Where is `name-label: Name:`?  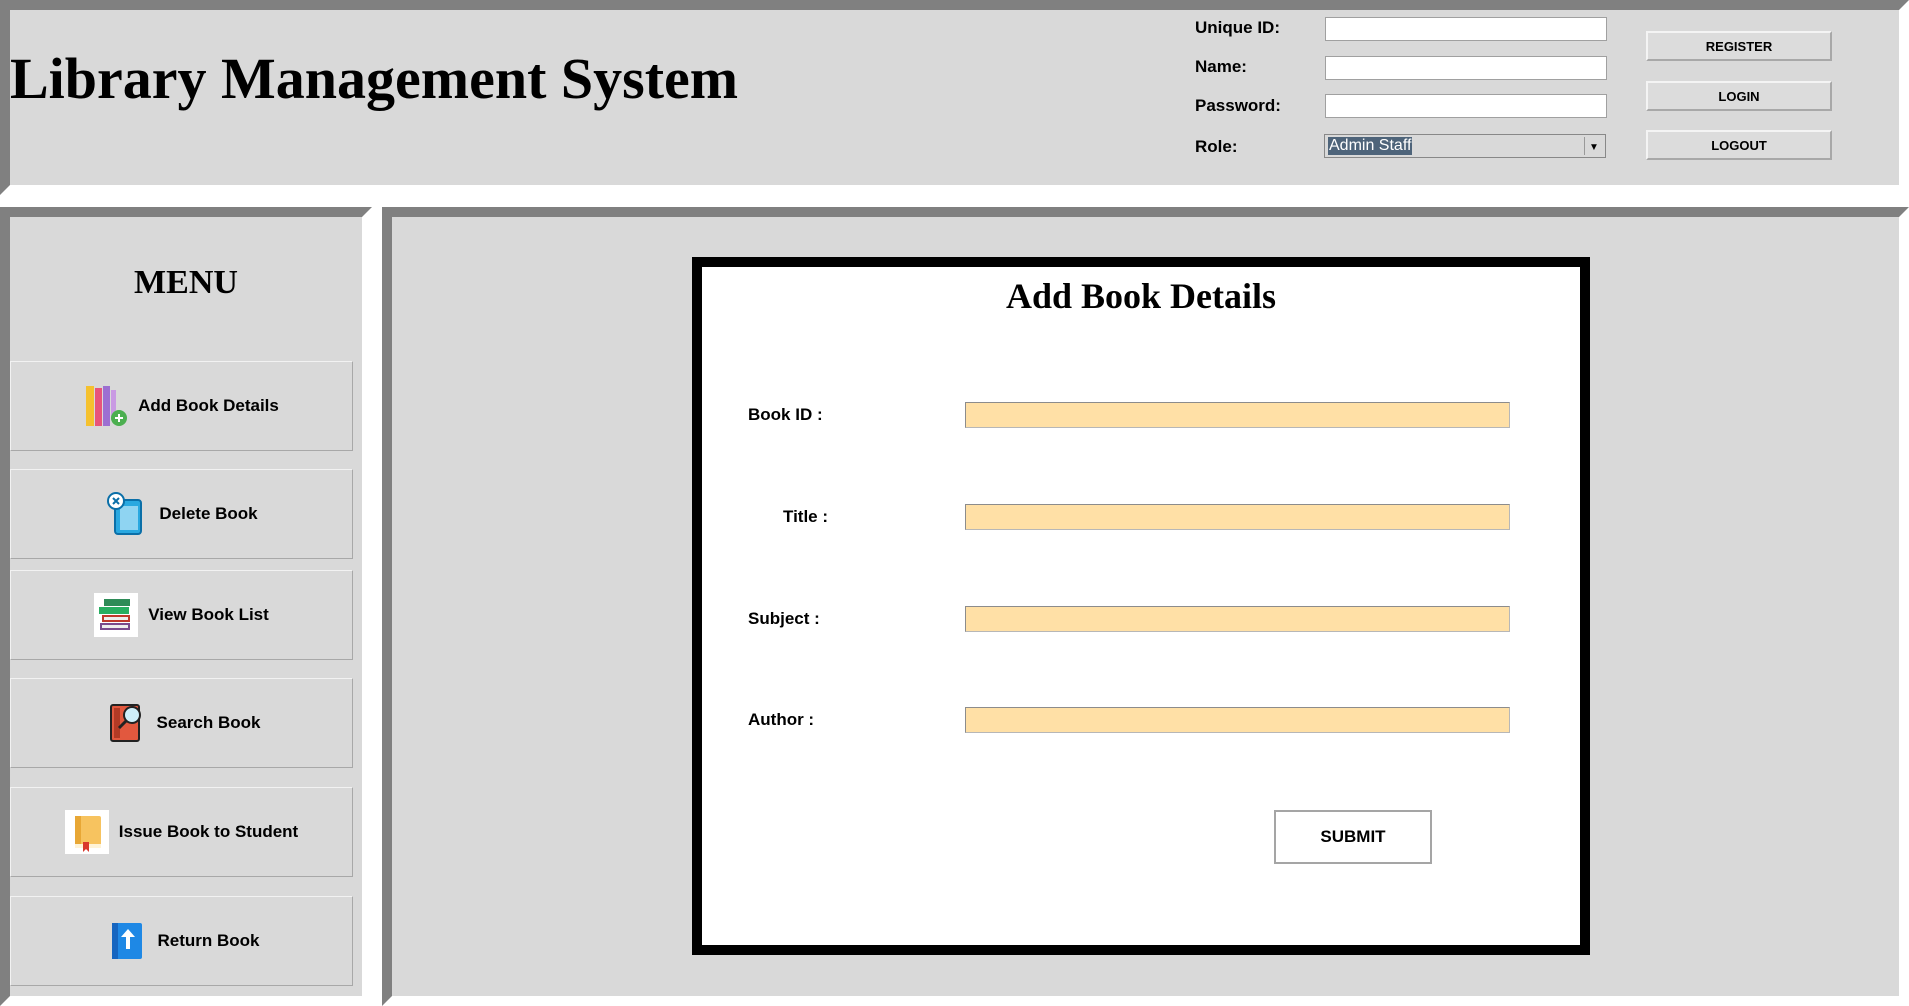
name-label: Name: is located at coordinates (1221, 66).